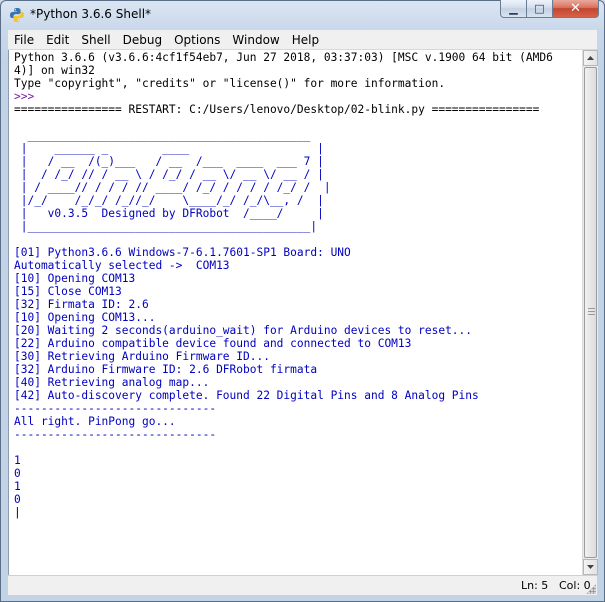  What do you see at coordinates (75, 278) in the screenshot?
I see `shell-line: [10] Opening COM13` at bounding box center [75, 278].